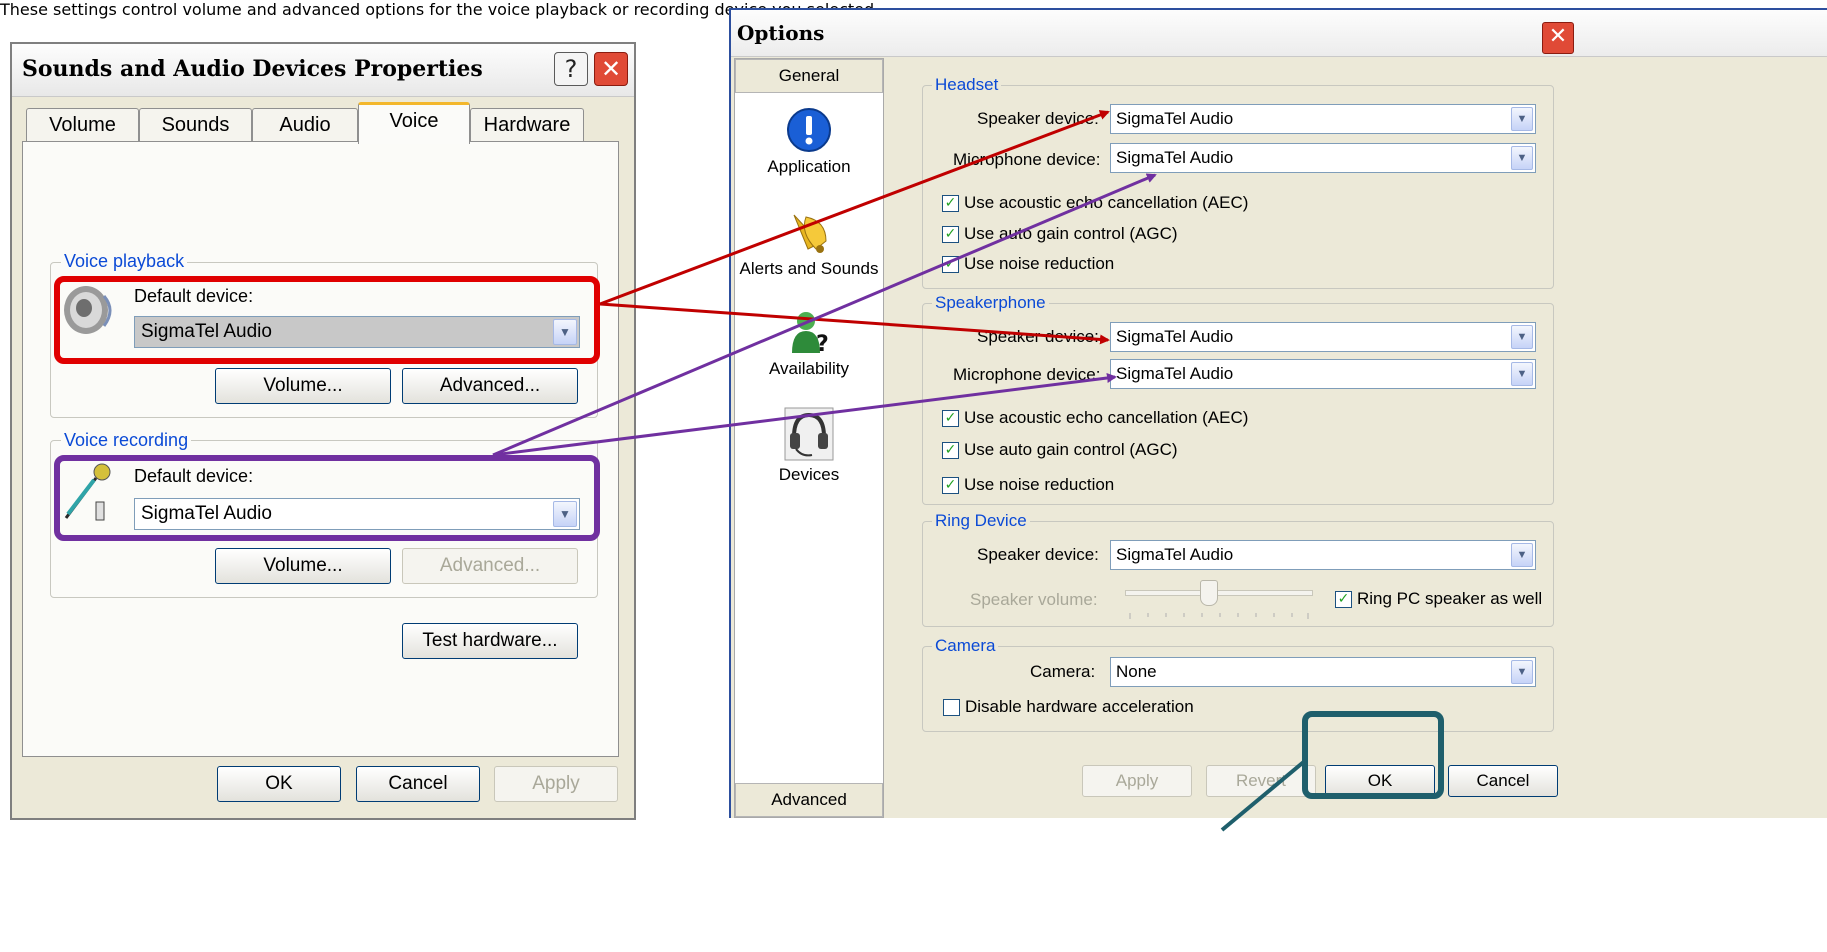 The height and width of the screenshot is (952, 1827). What do you see at coordinates (1071, 449) in the screenshot?
I see `speakerphone-agc-label: Use auto gain control (AGC)` at bounding box center [1071, 449].